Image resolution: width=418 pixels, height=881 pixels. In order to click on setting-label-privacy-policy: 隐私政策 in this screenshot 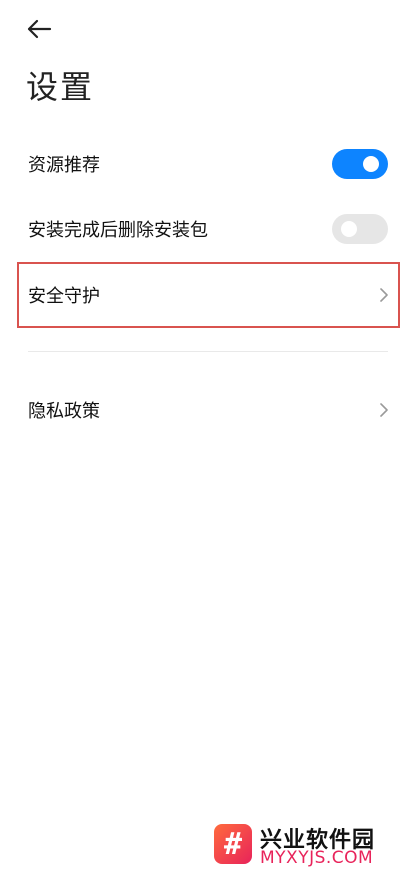, I will do `click(64, 411)`.